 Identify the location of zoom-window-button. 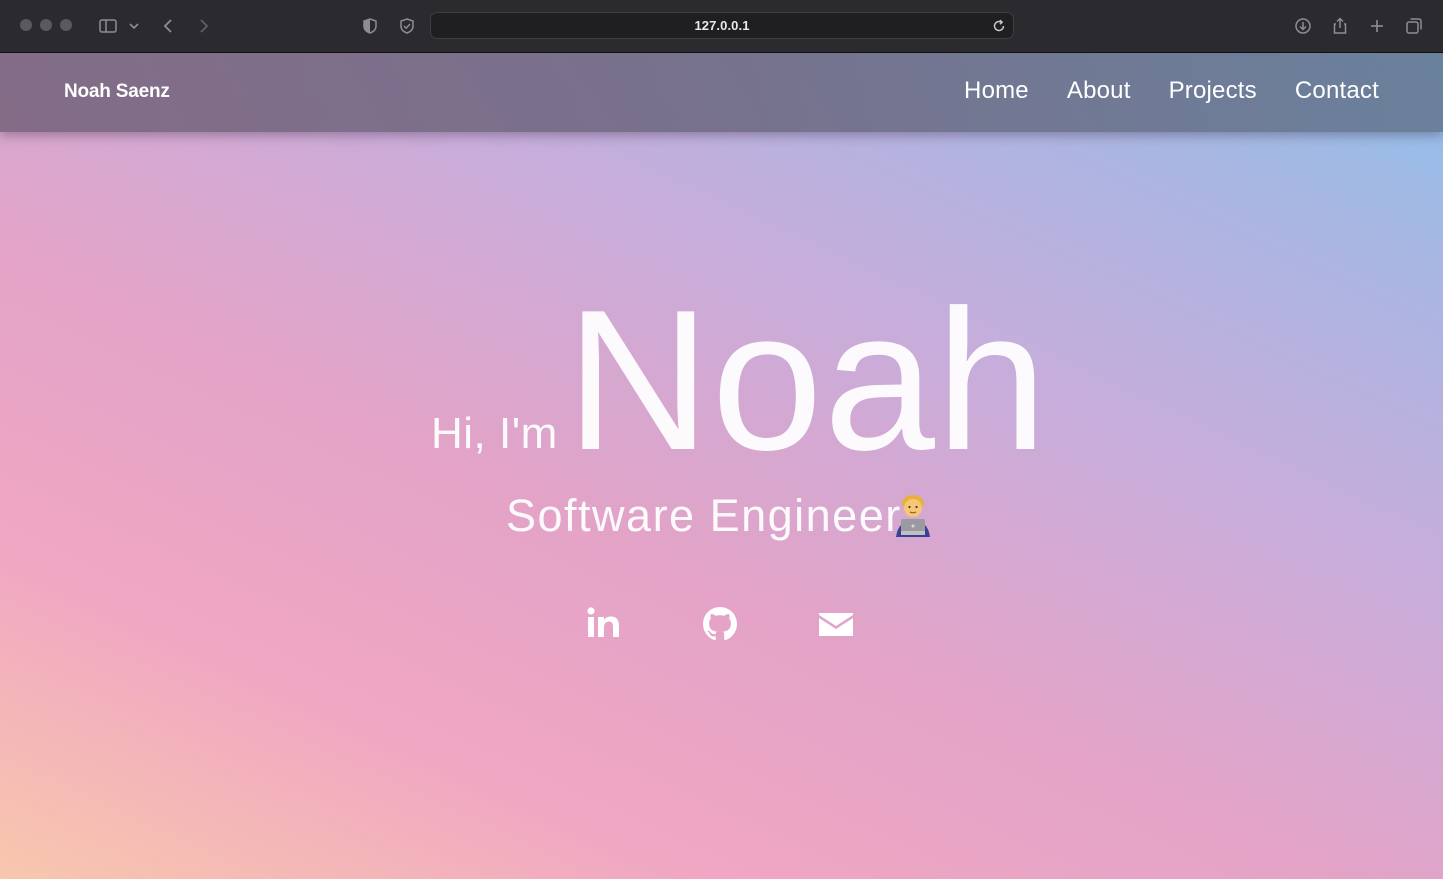
(66, 25).